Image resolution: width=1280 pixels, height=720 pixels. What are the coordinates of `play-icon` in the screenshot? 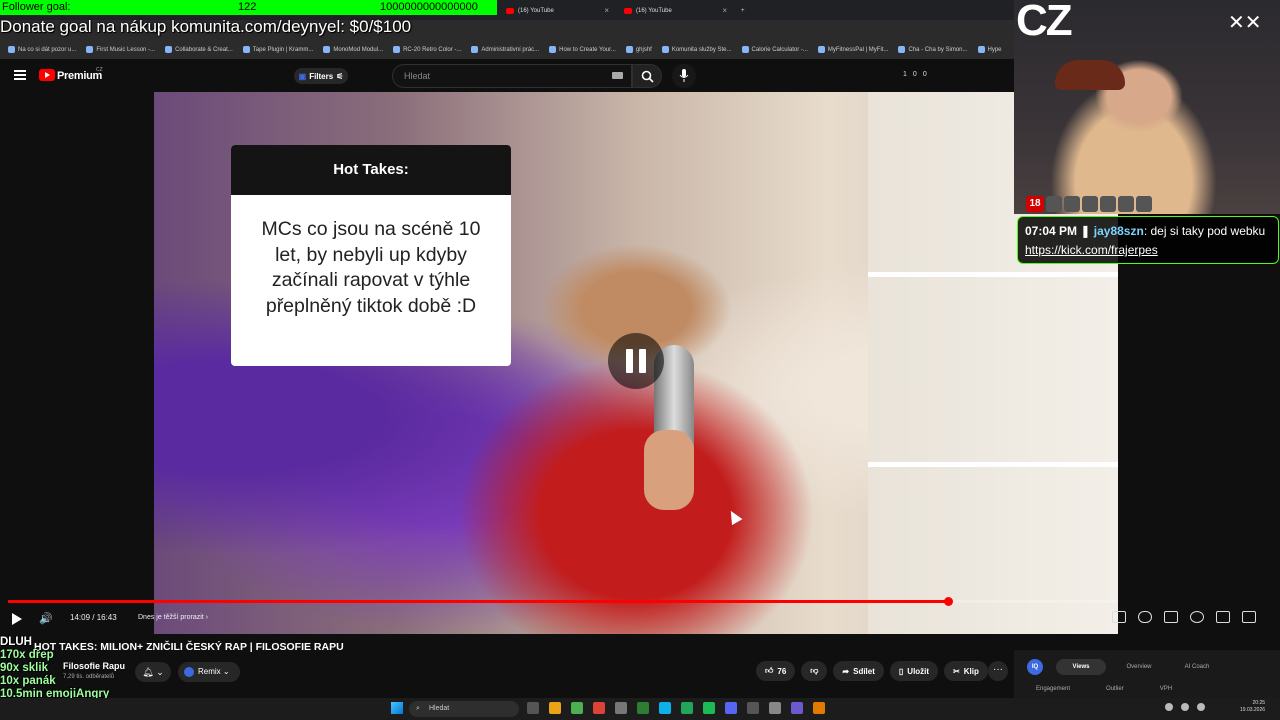 It's located at (17, 619).